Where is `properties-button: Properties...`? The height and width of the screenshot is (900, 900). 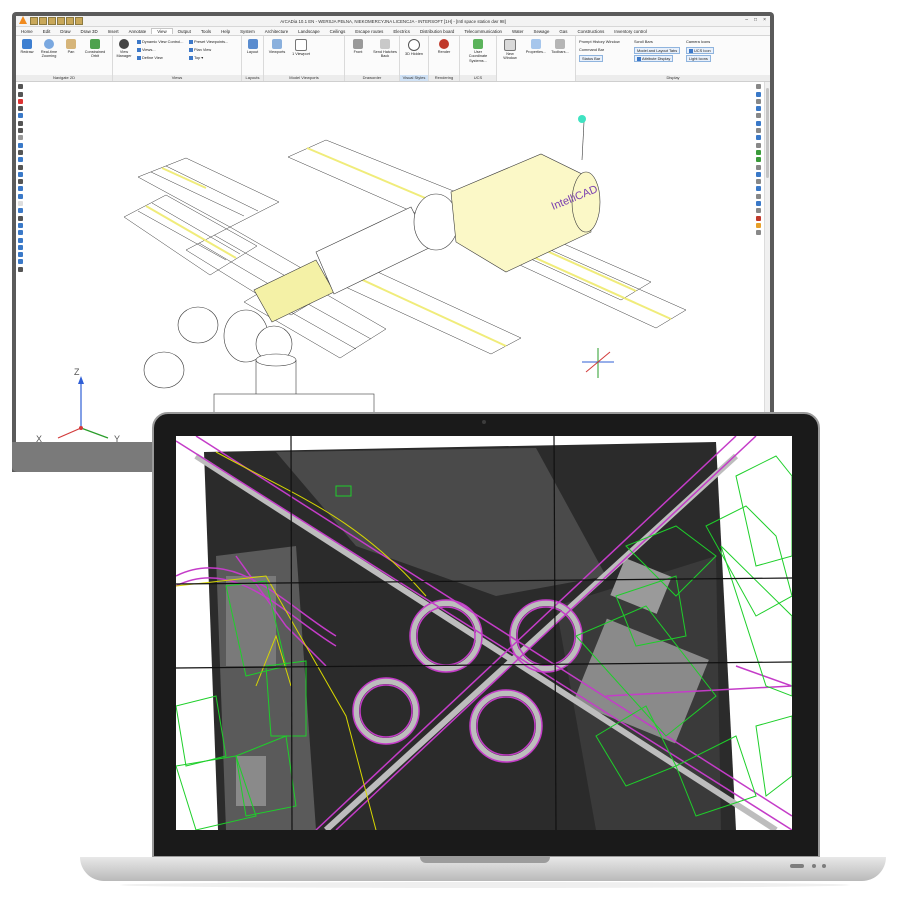 properties-button: Properties... is located at coordinates (536, 46).